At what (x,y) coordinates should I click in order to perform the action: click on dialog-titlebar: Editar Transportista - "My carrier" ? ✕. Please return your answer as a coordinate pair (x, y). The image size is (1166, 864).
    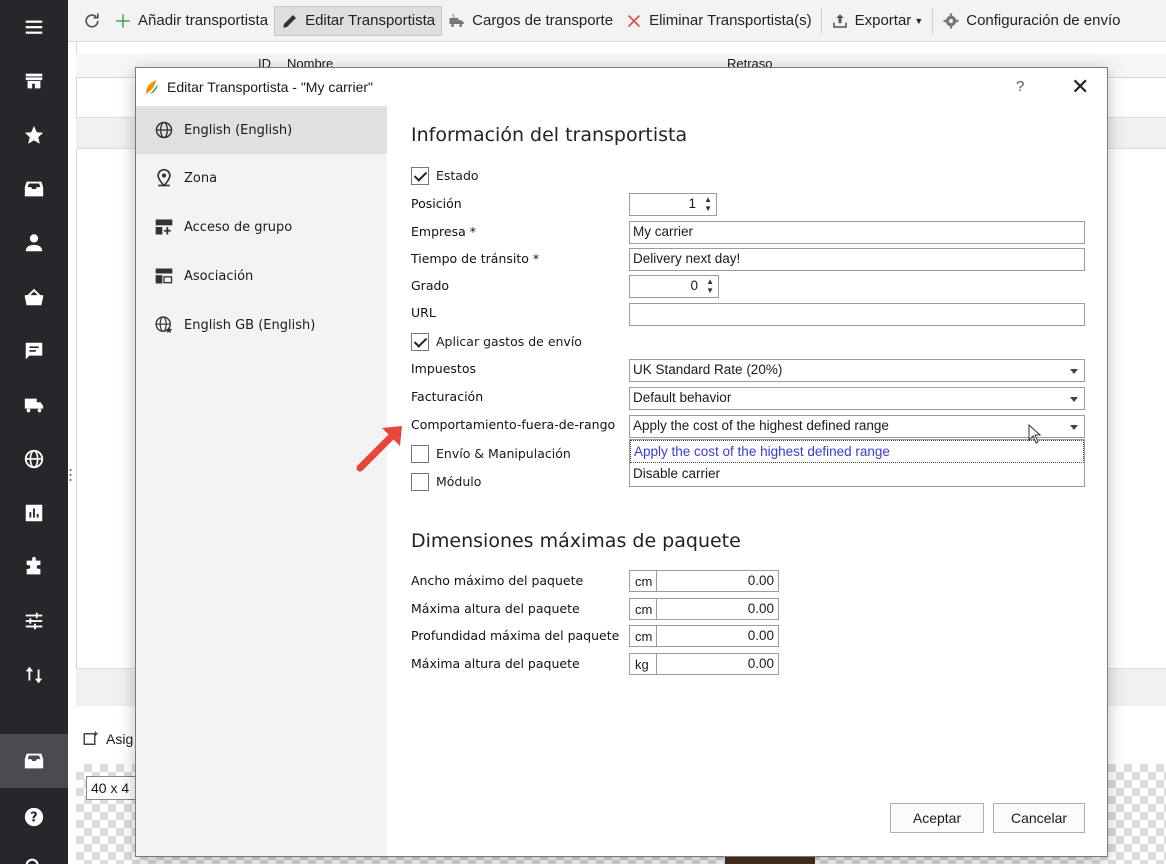
    Looking at the image, I should click on (621, 87).